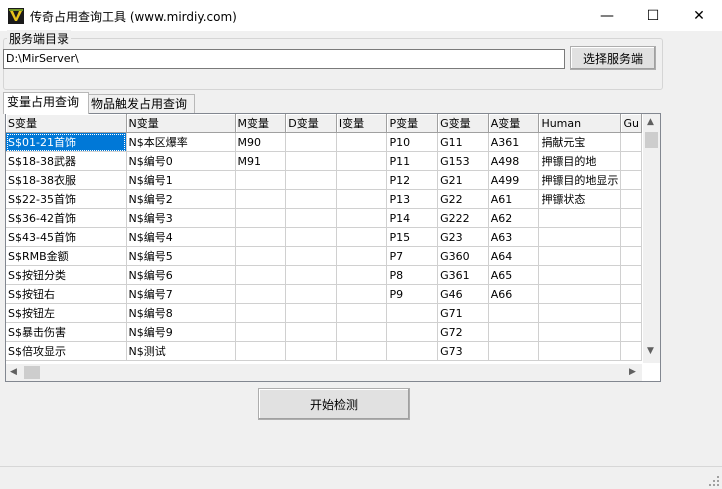 Image resolution: width=722 pixels, height=489 pixels. Describe the element at coordinates (514, 294) in the screenshot. I see `table-cell: A66` at that location.